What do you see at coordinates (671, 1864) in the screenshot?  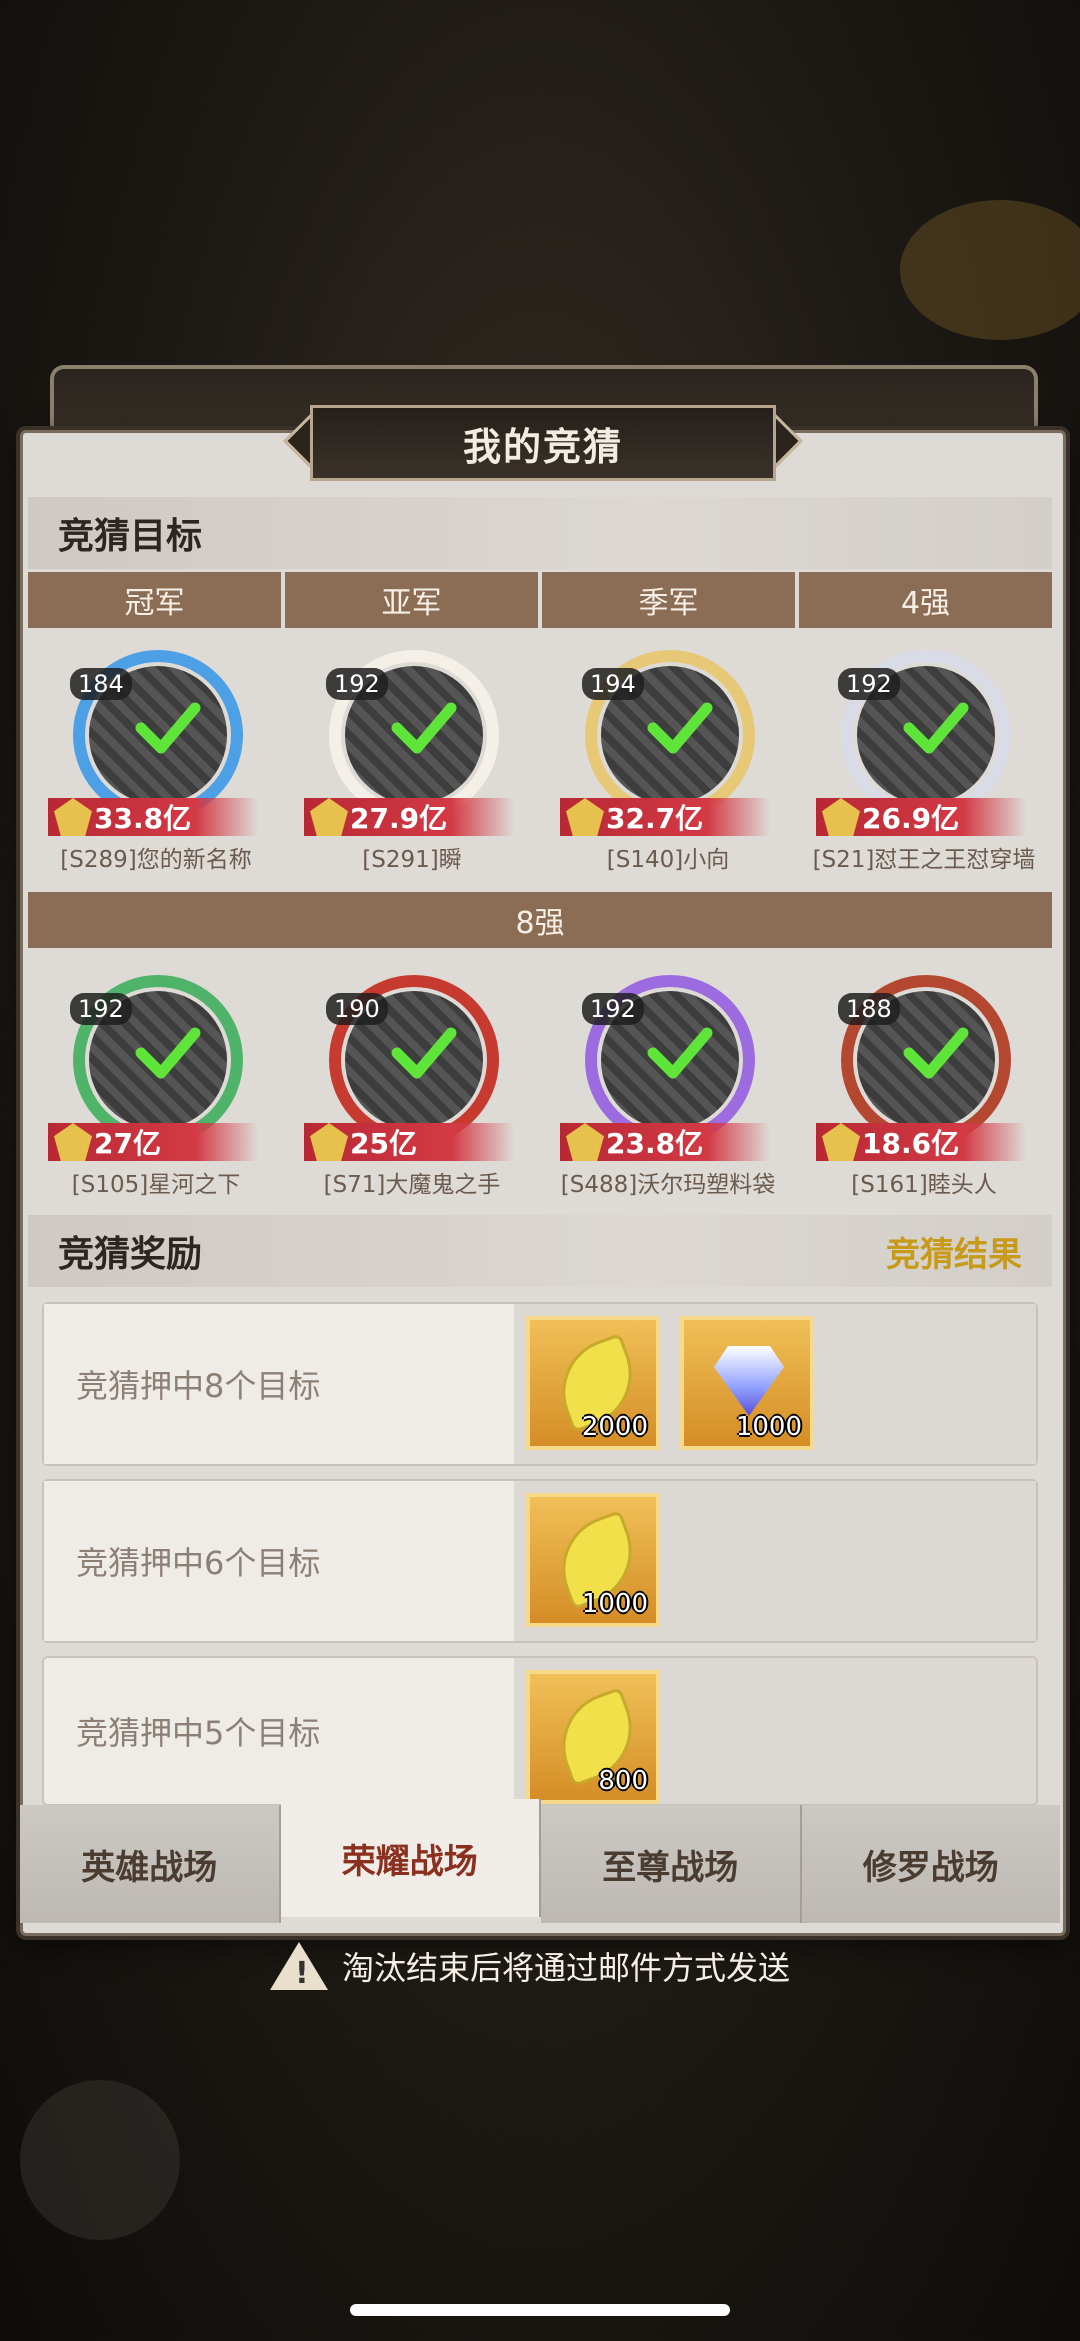 I see `tab-supreme-battlefield: 至尊战场` at bounding box center [671, 1864].